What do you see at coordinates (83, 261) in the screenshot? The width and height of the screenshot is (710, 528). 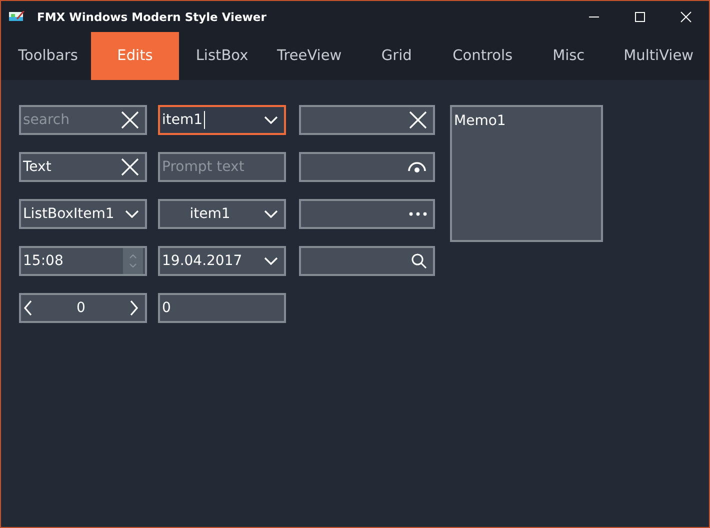 I see `input-field: 15:08` at bounding box center [83, 261].